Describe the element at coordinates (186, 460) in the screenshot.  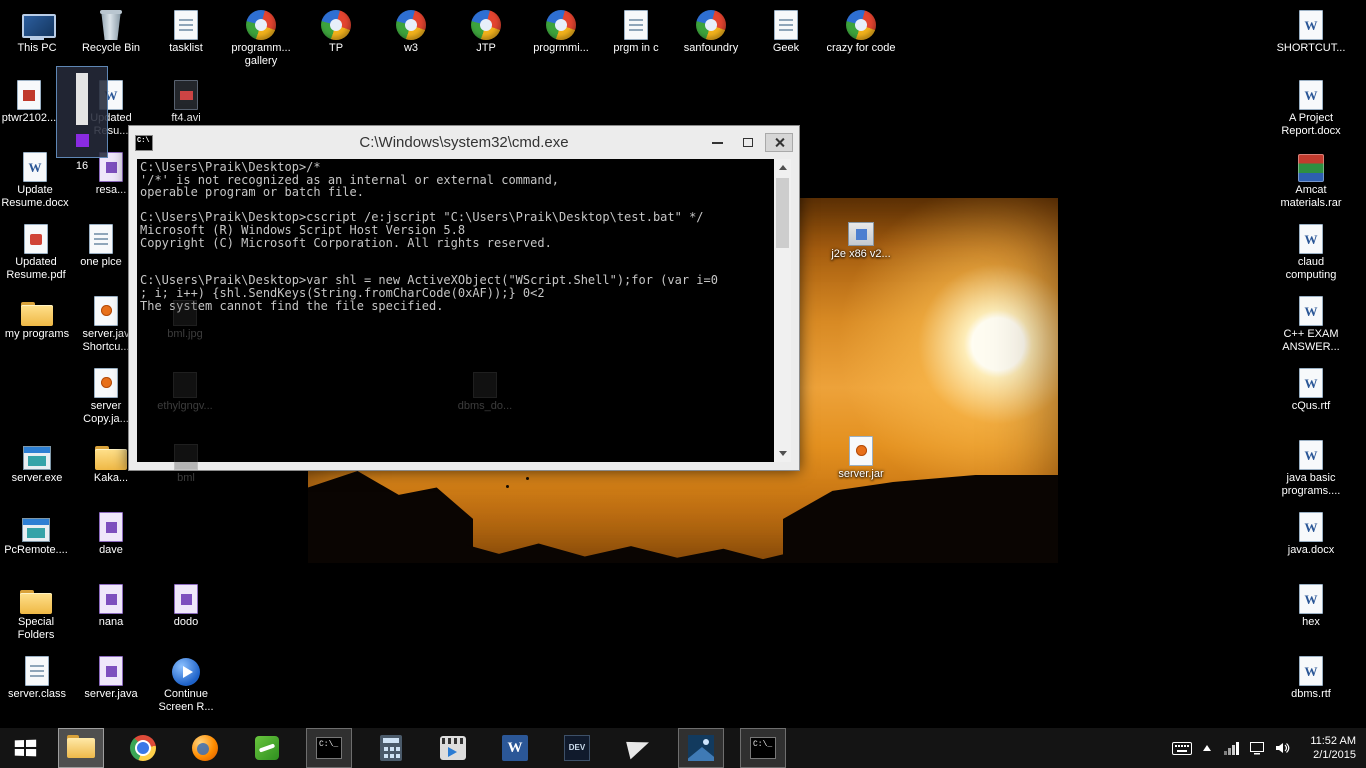
I see `ghost-icon-bml: bml` at that location.